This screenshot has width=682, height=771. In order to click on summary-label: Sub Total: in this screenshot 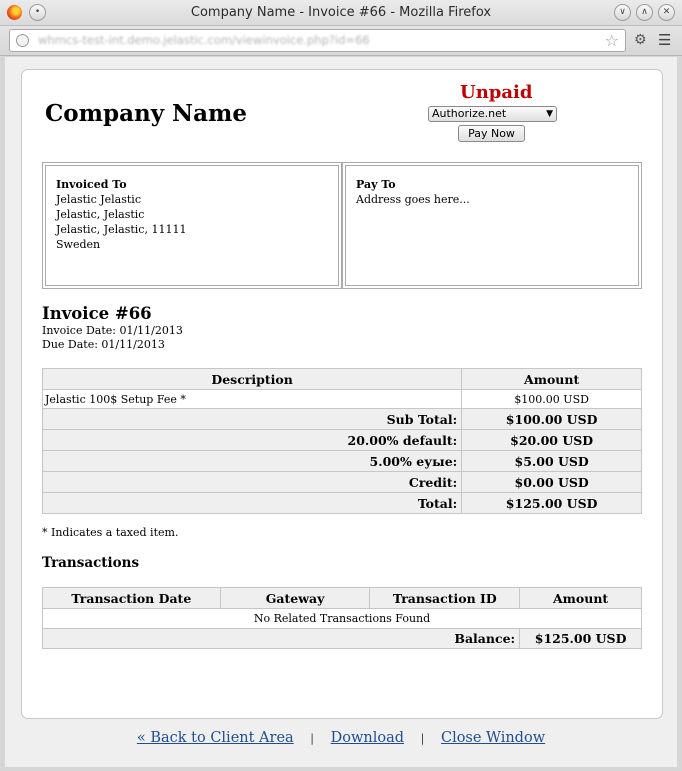, I will do `click(252, 419)`.